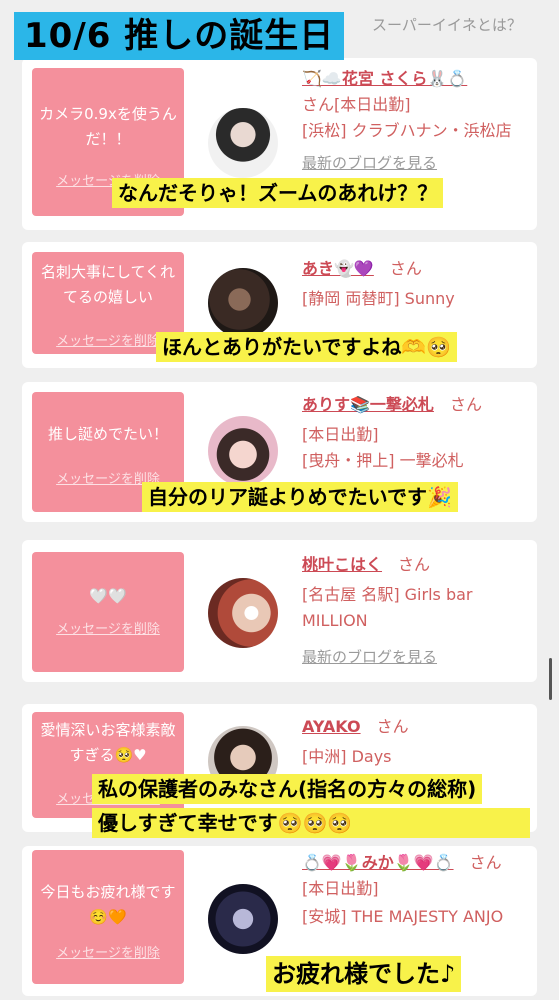 The image size is (559, 1000). What do you see at coordinates (179, 36) in the screenshot?
I see `page-title: 10/6 推しの誕生日` at bounding box center [179, 36].